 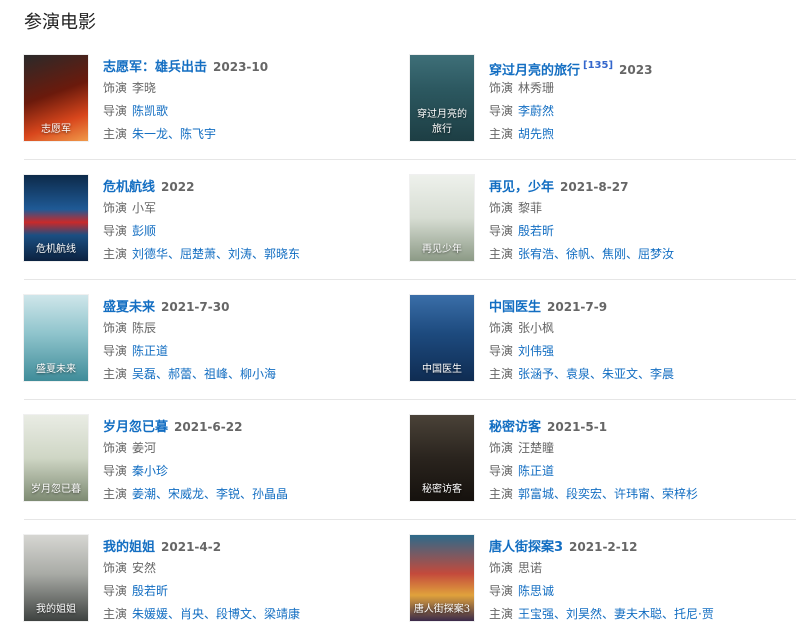 What do you see at coordinates (56, 218) in the screenshot?
I see `movie-poster: 危机航线` at bounding box center [56, 218].